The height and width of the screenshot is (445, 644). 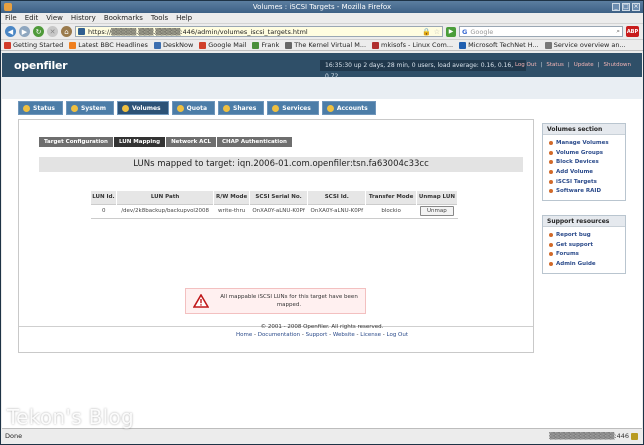 I want to click on menu-file: File, so click(x=11, y=18).